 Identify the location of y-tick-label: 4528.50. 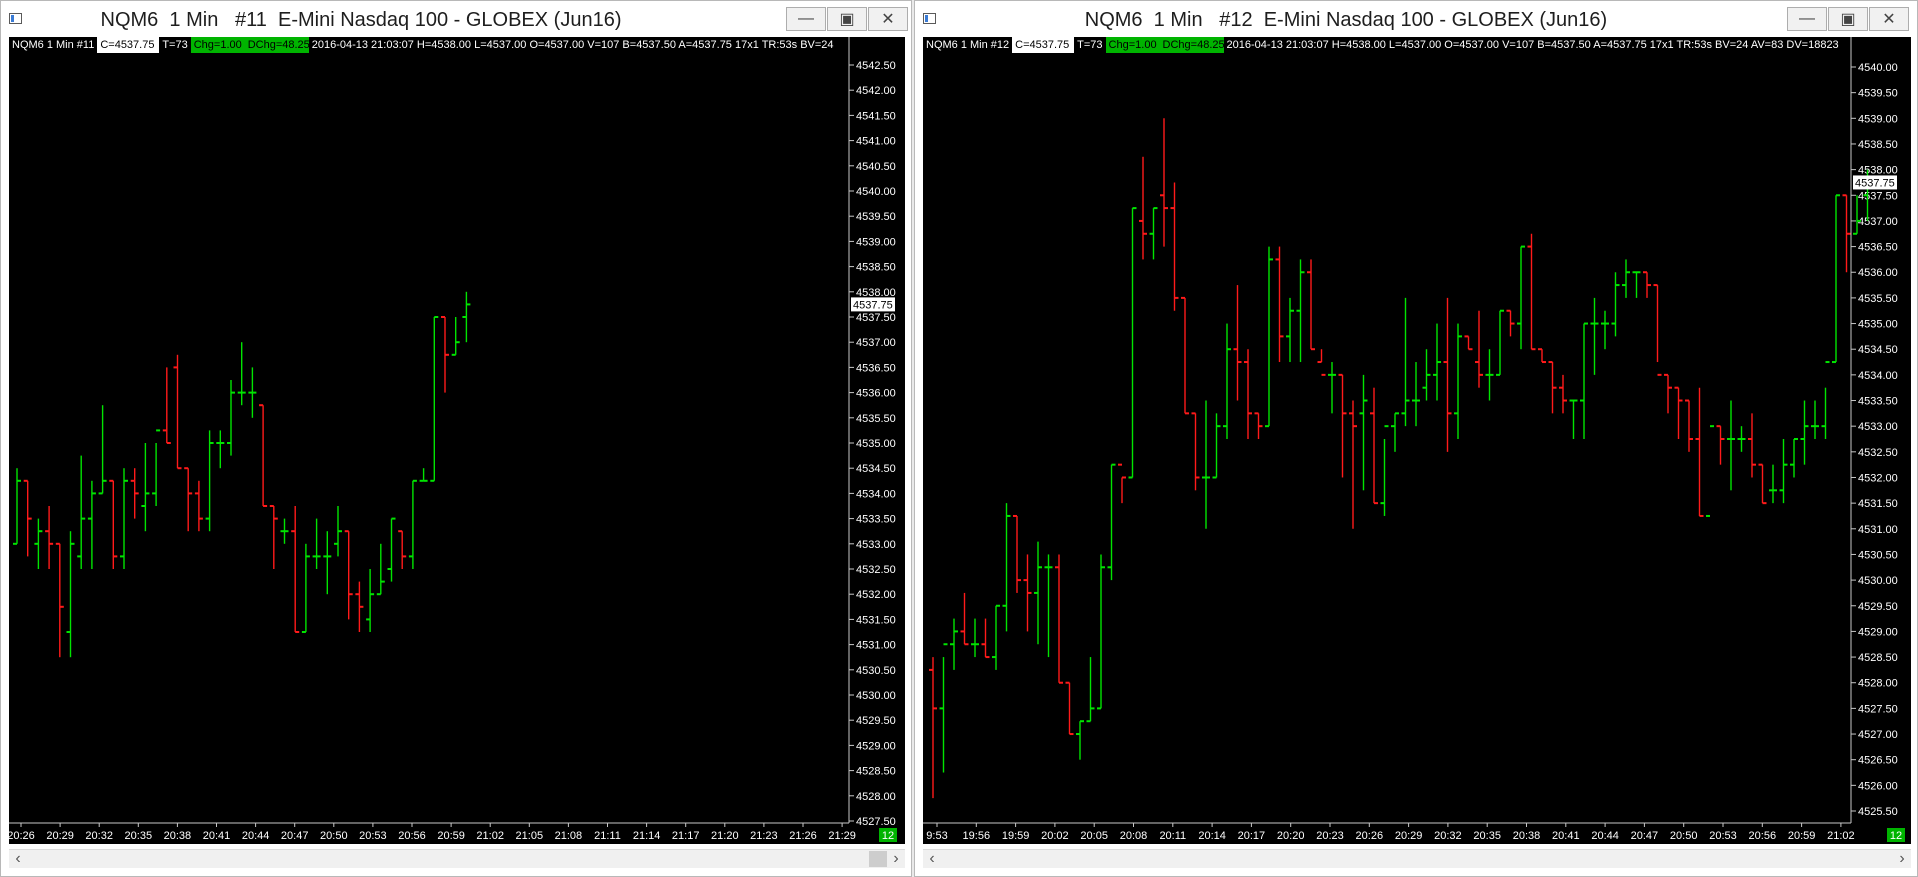
(876, 772).